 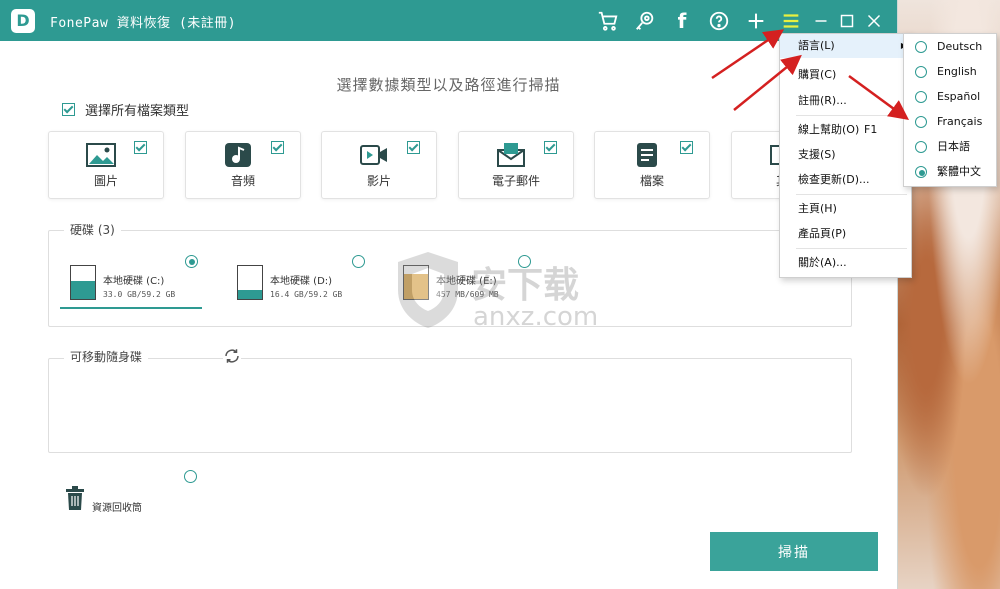 What do you see at coordinates (68, 109) in the screenshot?
I see `checkbox-checked` at bounding box center [68, 109].